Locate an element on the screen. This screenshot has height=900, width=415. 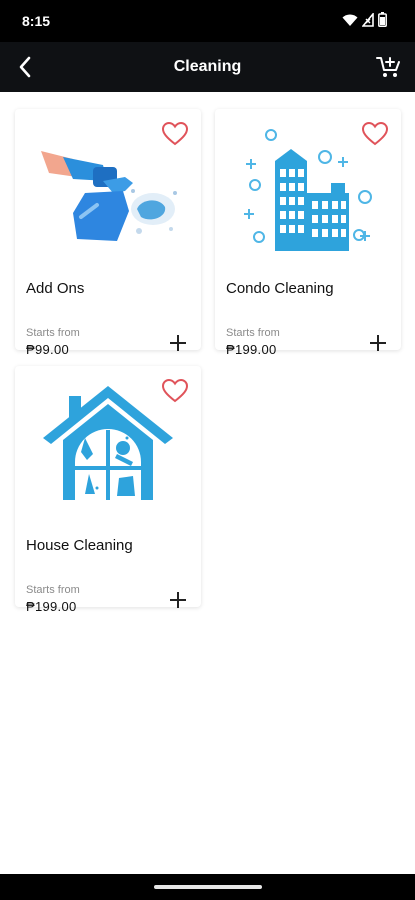
system-nav-bar is located at coordinates (207, 887).